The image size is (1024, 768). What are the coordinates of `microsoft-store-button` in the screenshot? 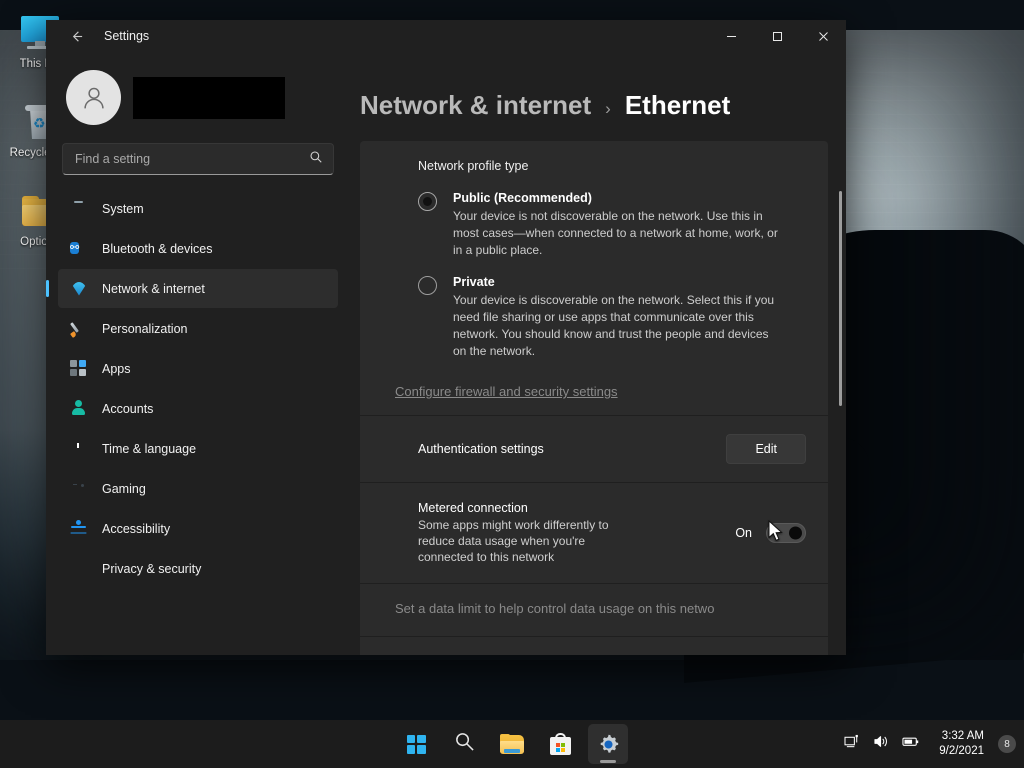 It's located at (560, 744).